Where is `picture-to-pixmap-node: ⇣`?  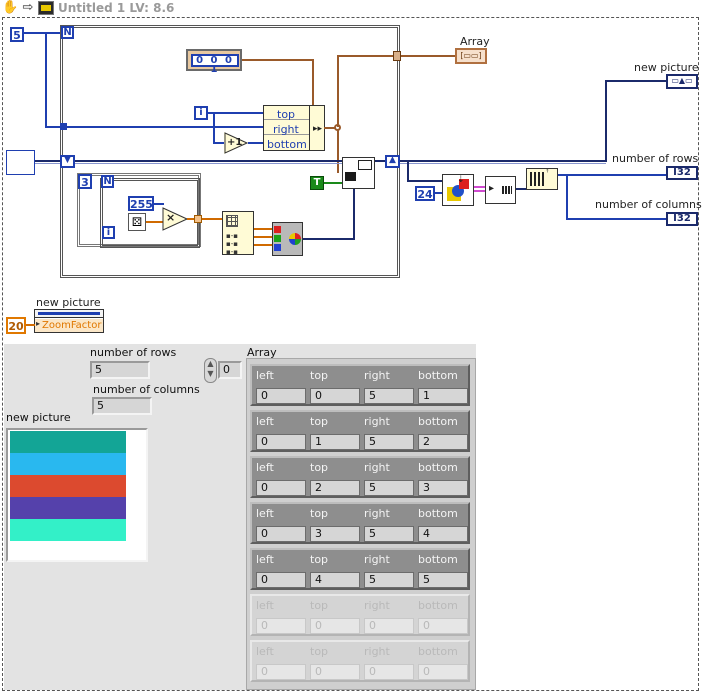 picture-to-pixmap-node: ⇣ is located at coordinates (458, 190).